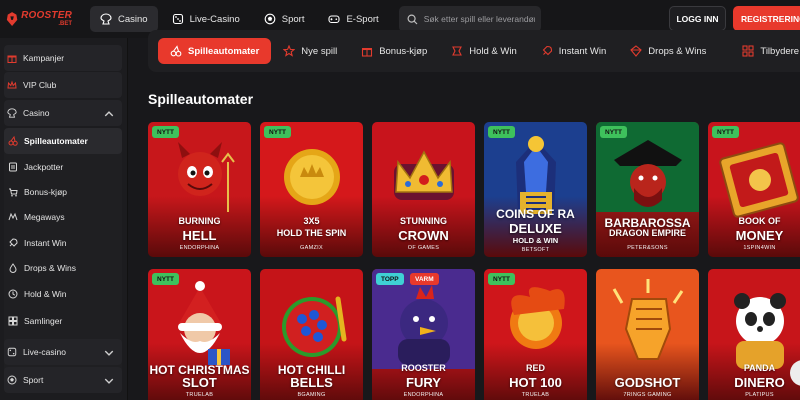 The image size is (800, 400). Describe the element at coordinates (63, 294) in the screenshot. I see `sidebar-item-hold-win: Hold & Win` at that location.